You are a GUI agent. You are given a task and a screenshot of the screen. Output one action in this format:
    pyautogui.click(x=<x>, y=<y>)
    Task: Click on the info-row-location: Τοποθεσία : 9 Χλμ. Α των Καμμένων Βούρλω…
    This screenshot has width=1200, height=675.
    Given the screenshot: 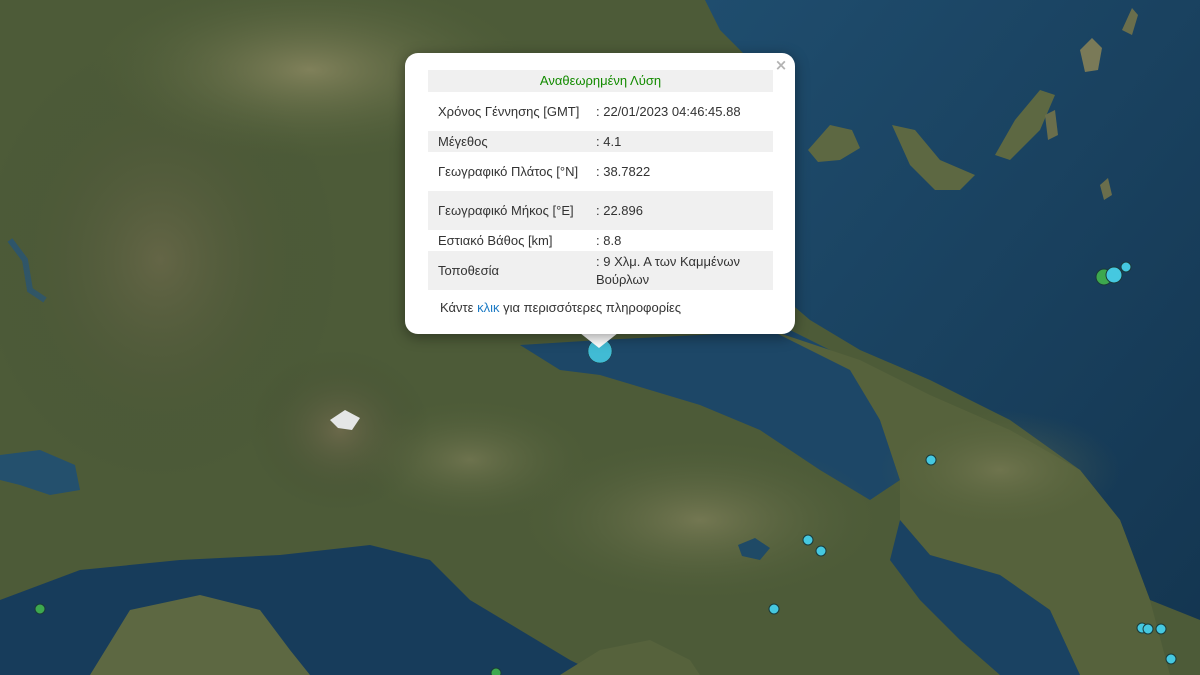 What is the action you would take?
    pyautogui.click(x=600, y=270)
    